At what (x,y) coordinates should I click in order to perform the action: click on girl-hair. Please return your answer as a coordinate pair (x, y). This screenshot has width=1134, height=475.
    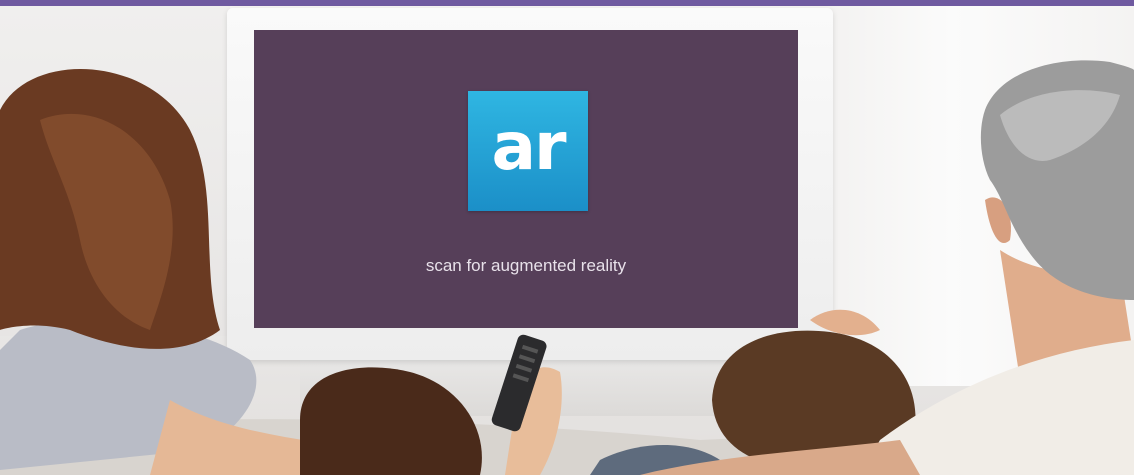
    Looking at the image, I should click on (391, 421).